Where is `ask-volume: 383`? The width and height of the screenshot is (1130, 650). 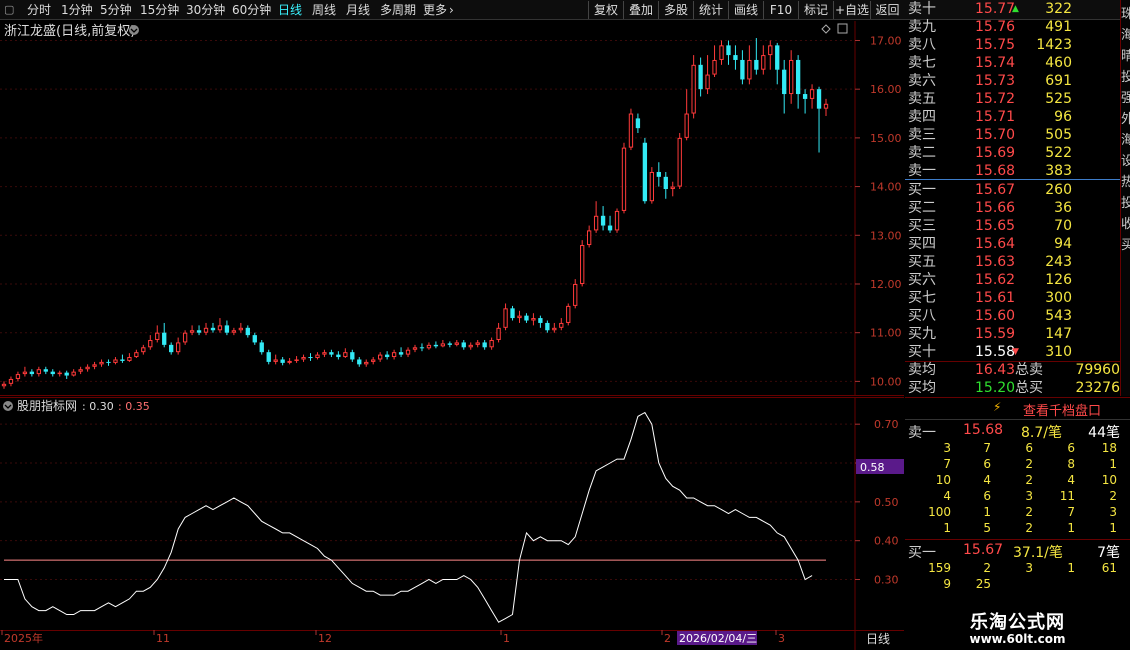
ask-volume: 383 is located at coordinates (1058, 171).